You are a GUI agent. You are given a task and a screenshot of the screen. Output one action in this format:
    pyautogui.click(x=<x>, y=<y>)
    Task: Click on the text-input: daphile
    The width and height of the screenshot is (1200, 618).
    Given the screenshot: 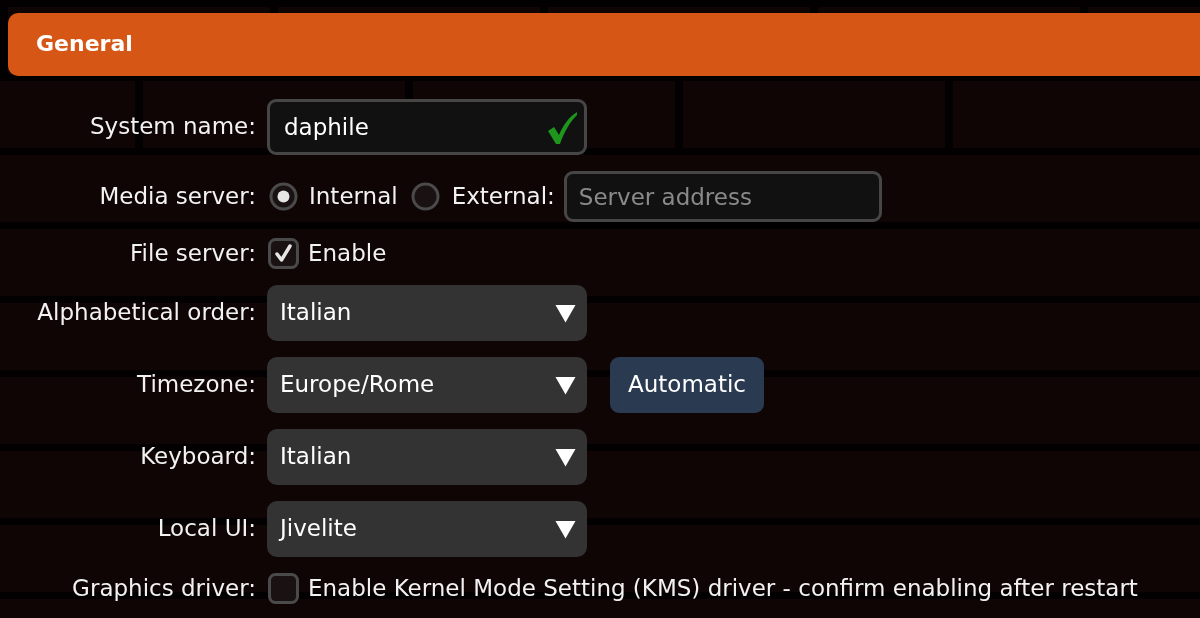 What is the action you would take?
    pyautogui.click(x=427, y=127)
    